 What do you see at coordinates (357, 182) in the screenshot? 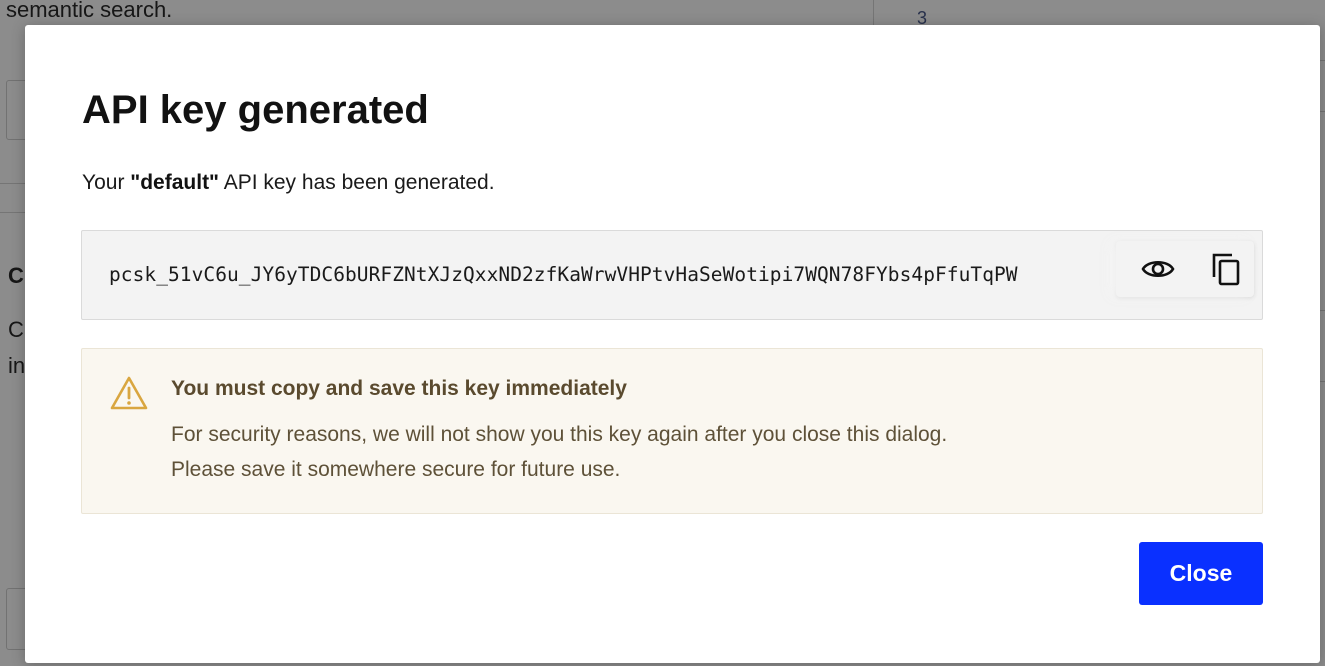
I see `description-suffix: API key has been generated.` at bounding box center [357, 182].